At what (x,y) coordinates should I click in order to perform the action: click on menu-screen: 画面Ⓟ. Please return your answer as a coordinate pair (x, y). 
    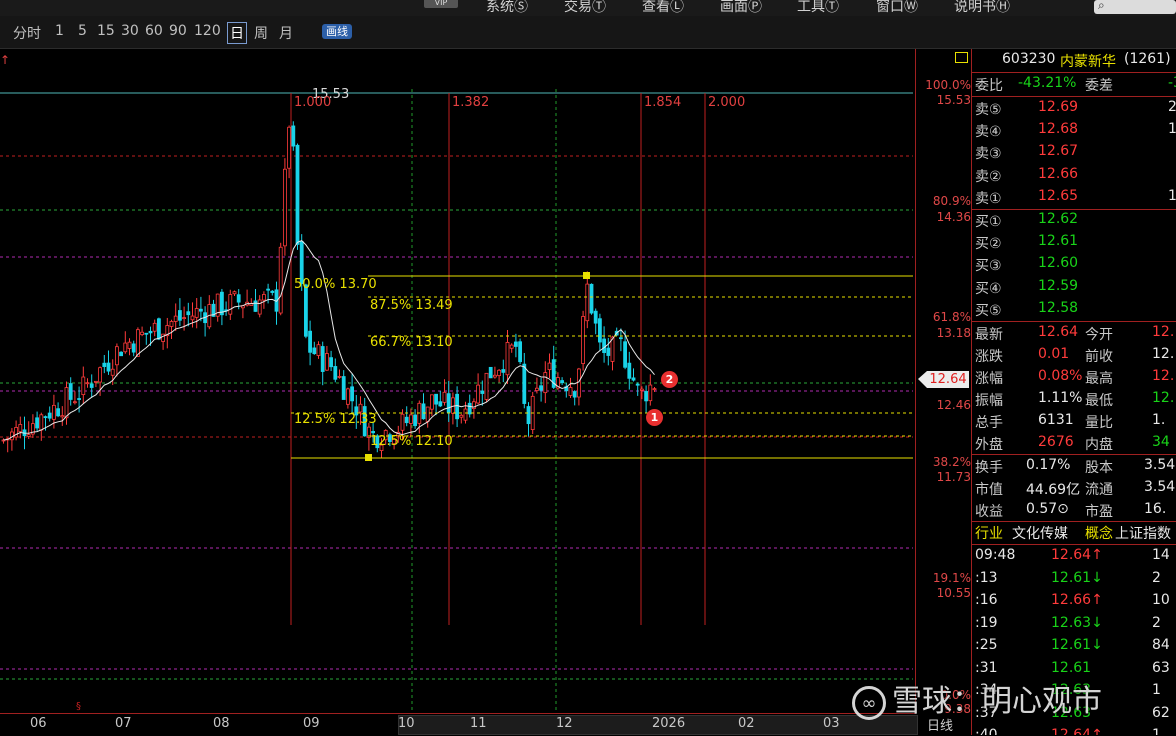
    Looking at the image, I should click on (741, 8).